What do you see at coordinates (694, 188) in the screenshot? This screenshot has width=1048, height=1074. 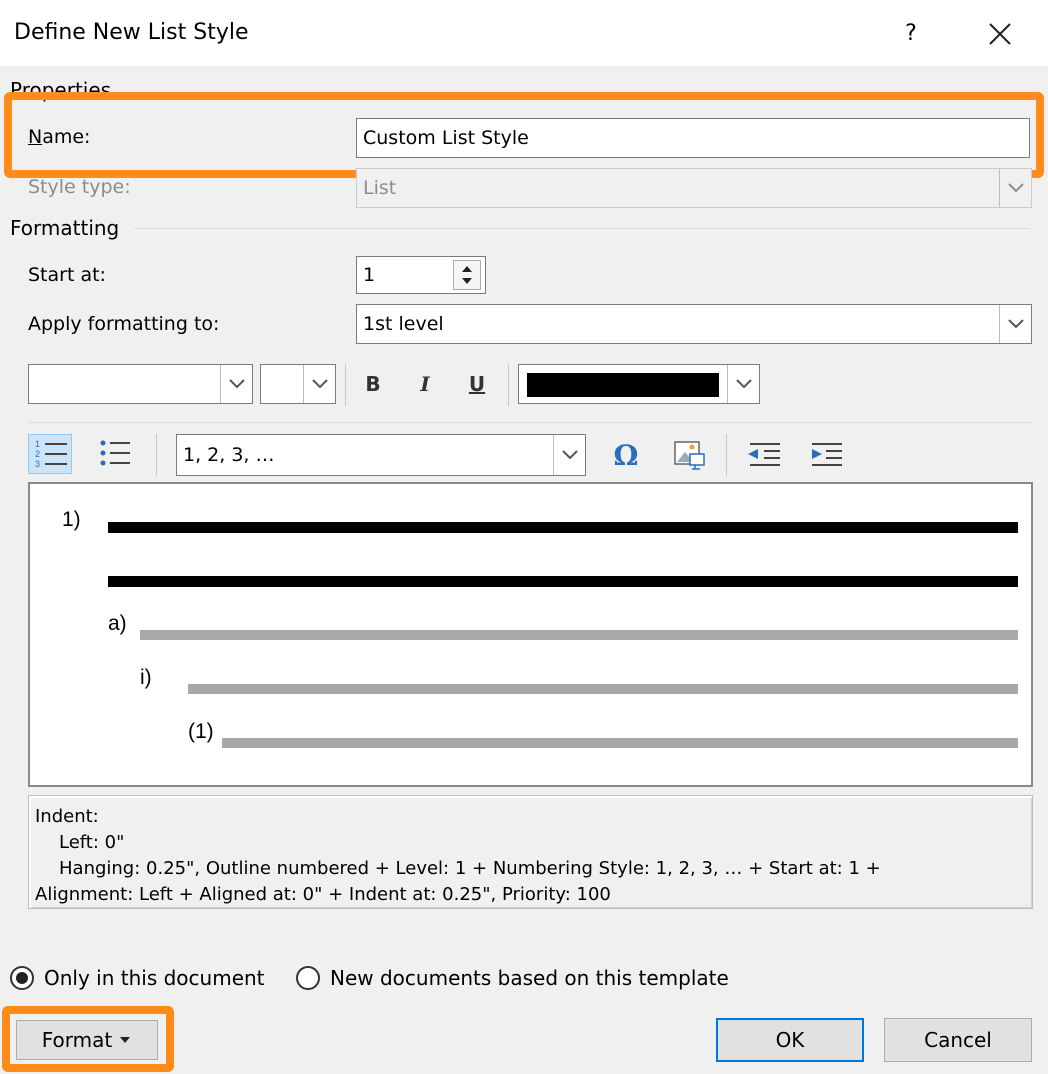 I see `style-type-dropdown: List` at bounding box center [694, 188].